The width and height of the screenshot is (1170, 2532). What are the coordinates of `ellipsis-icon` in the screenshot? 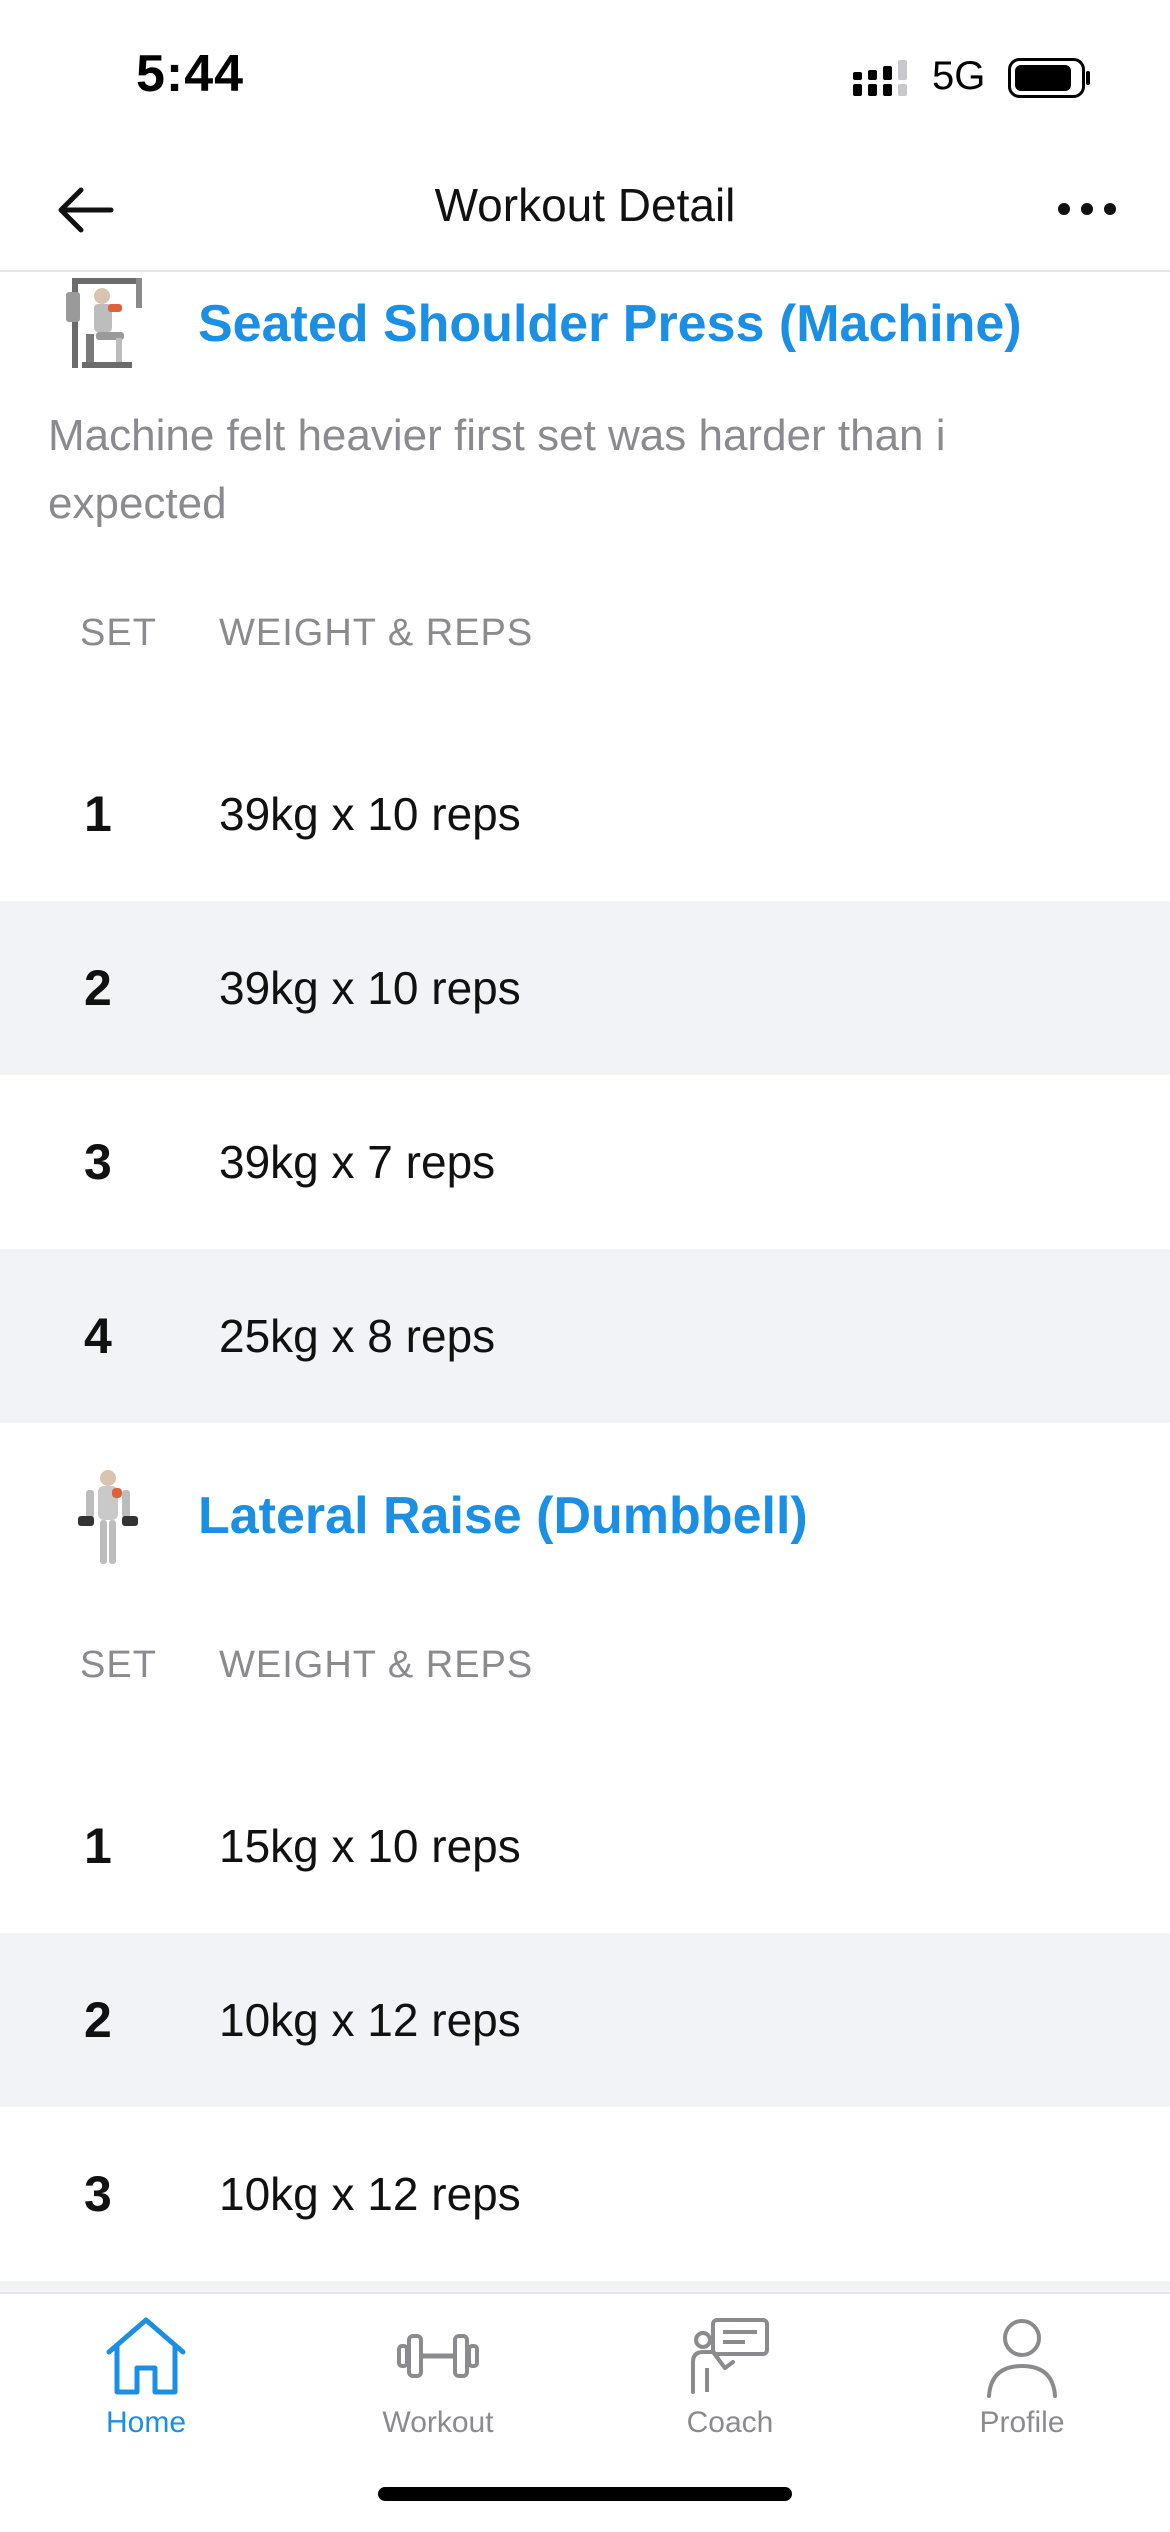 It's located at (1087, 209).